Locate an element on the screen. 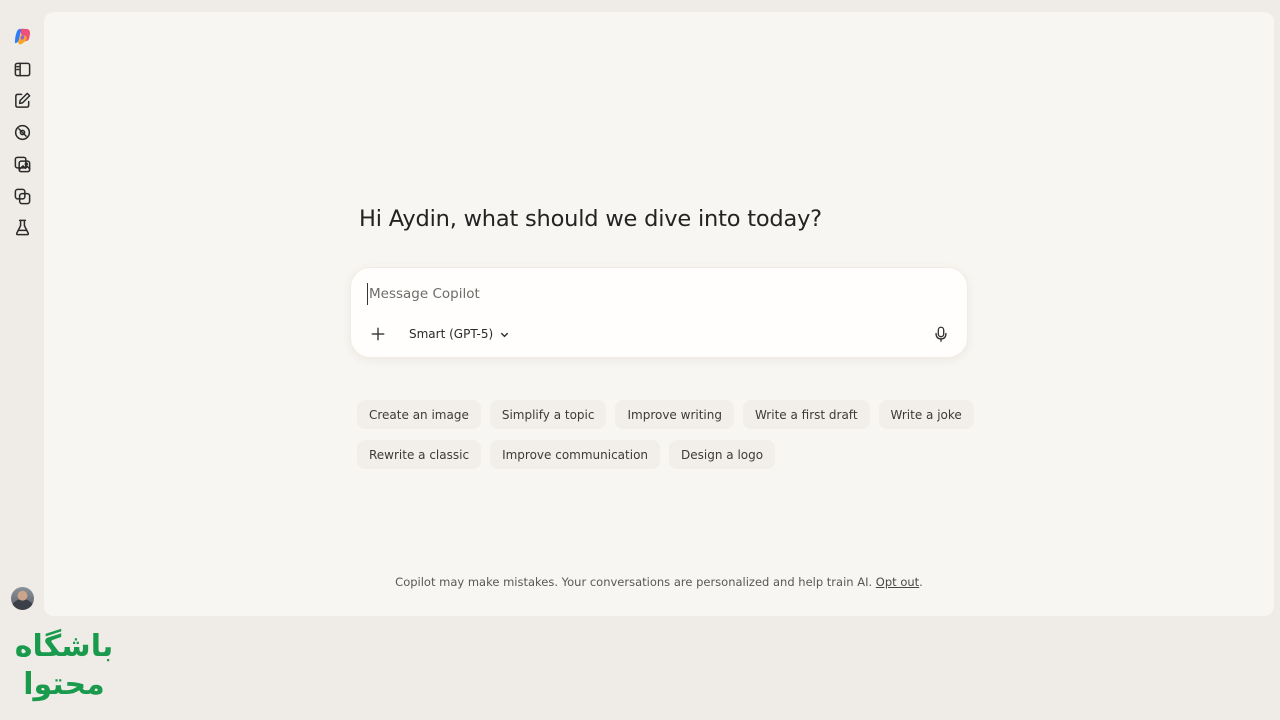 The width and height of the screenshot is (1280, 720). plus-icon is located at coordinates (378, 334).